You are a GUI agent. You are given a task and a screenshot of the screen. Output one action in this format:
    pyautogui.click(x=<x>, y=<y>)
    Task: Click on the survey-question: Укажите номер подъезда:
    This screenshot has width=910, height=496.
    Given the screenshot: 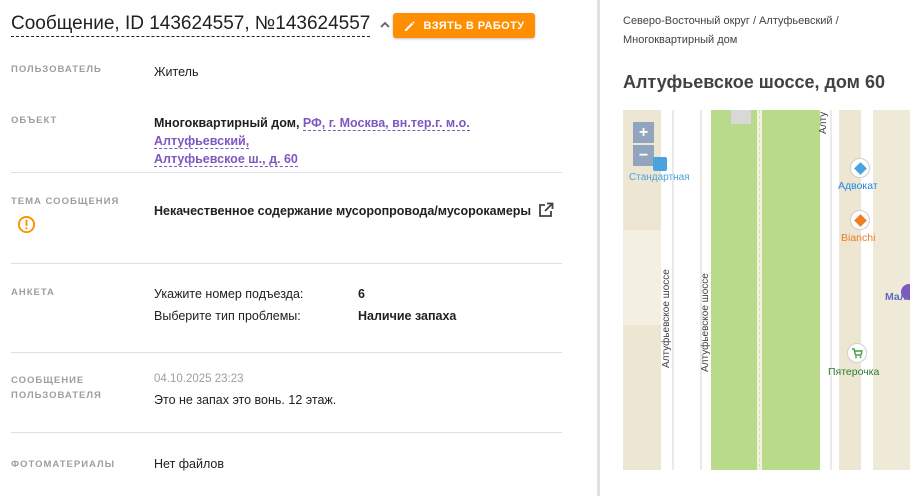 What is the action you would take?
    pyautogui.click(x=229, y=294)
    